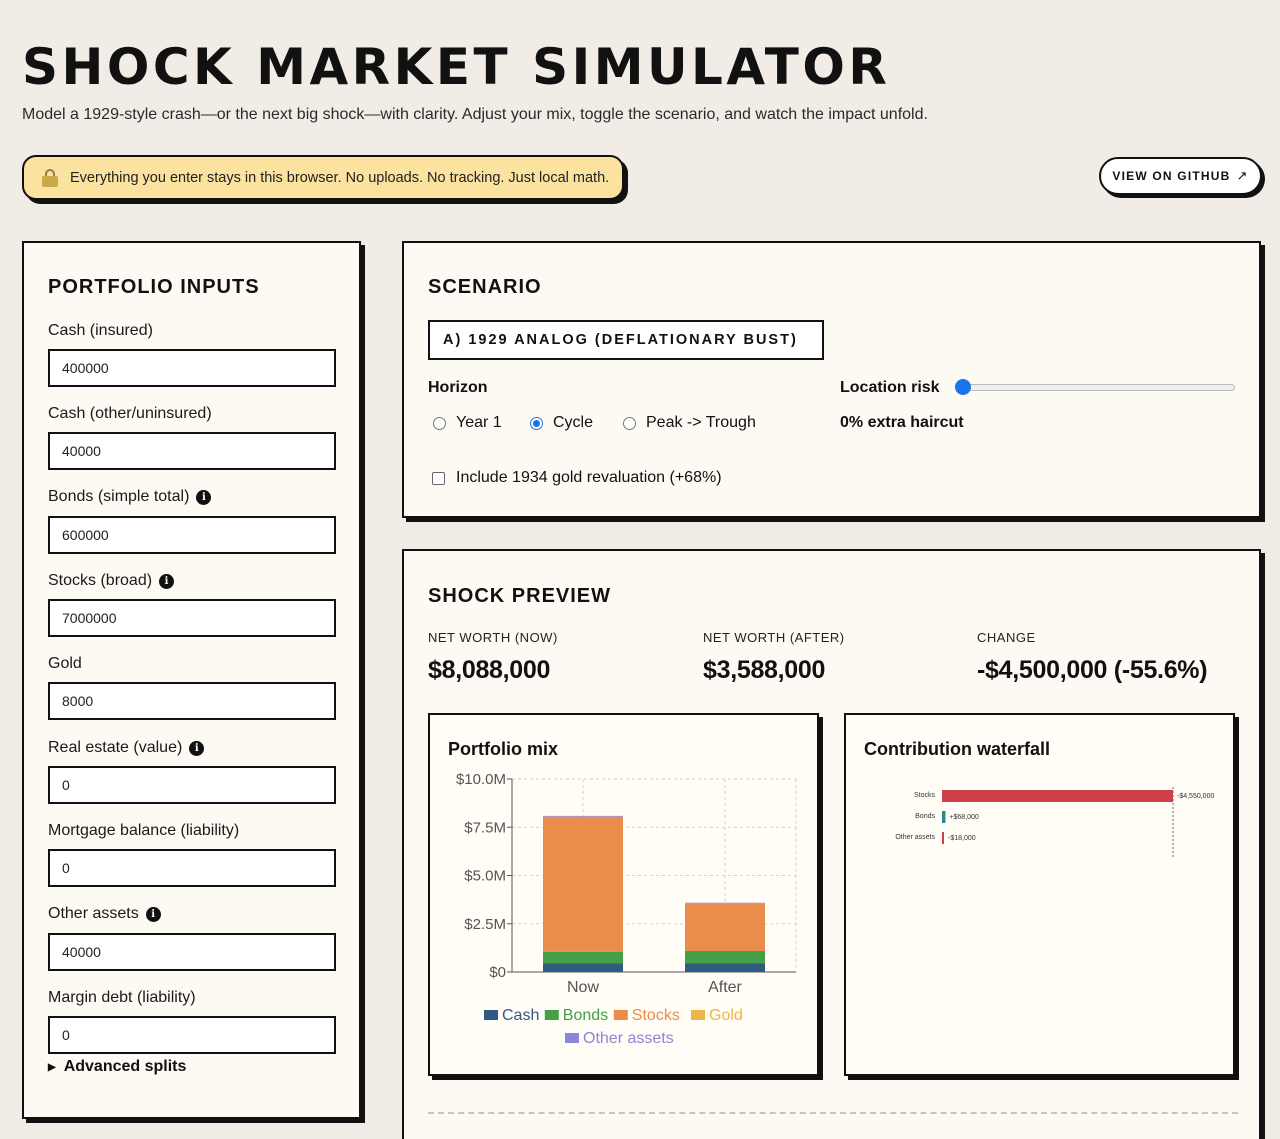 This screenshot has height=1139, width=1280. What do you see at coordinates (774, 637) in the screenshot?
I see `net-worth-after-label: NET WORTH (AFTER)` at bounding box center [774, 637].